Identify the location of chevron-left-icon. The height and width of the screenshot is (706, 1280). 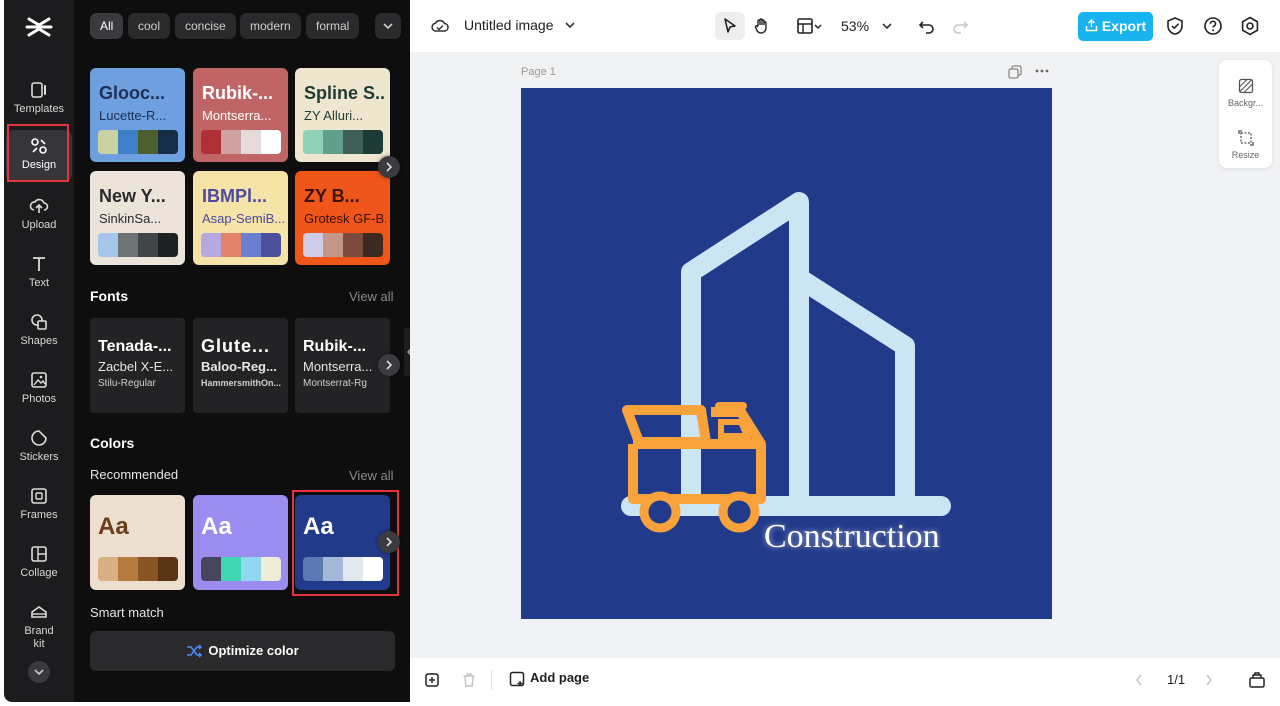
(1139, 680).